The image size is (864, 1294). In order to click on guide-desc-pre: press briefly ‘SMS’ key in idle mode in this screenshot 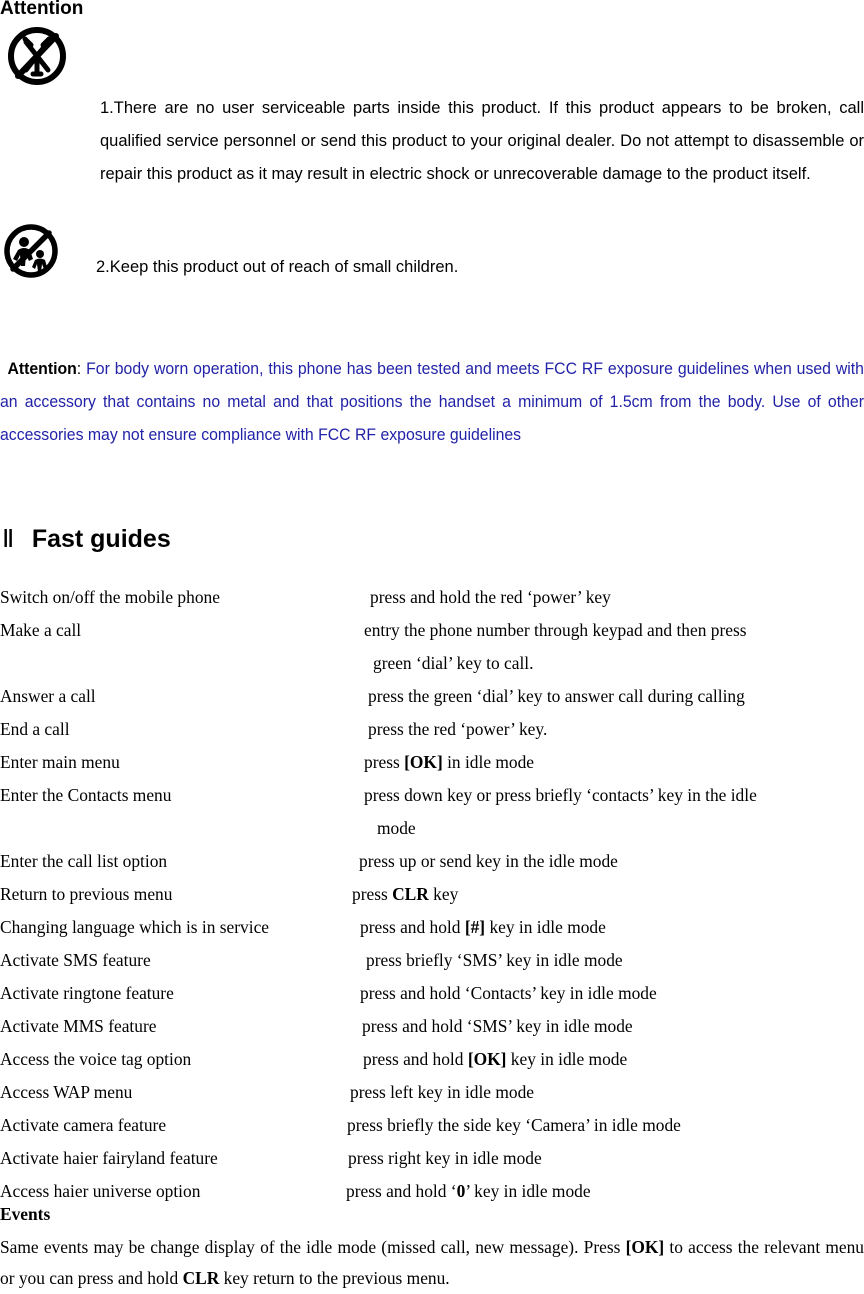, I will do `click(494, 960)`.